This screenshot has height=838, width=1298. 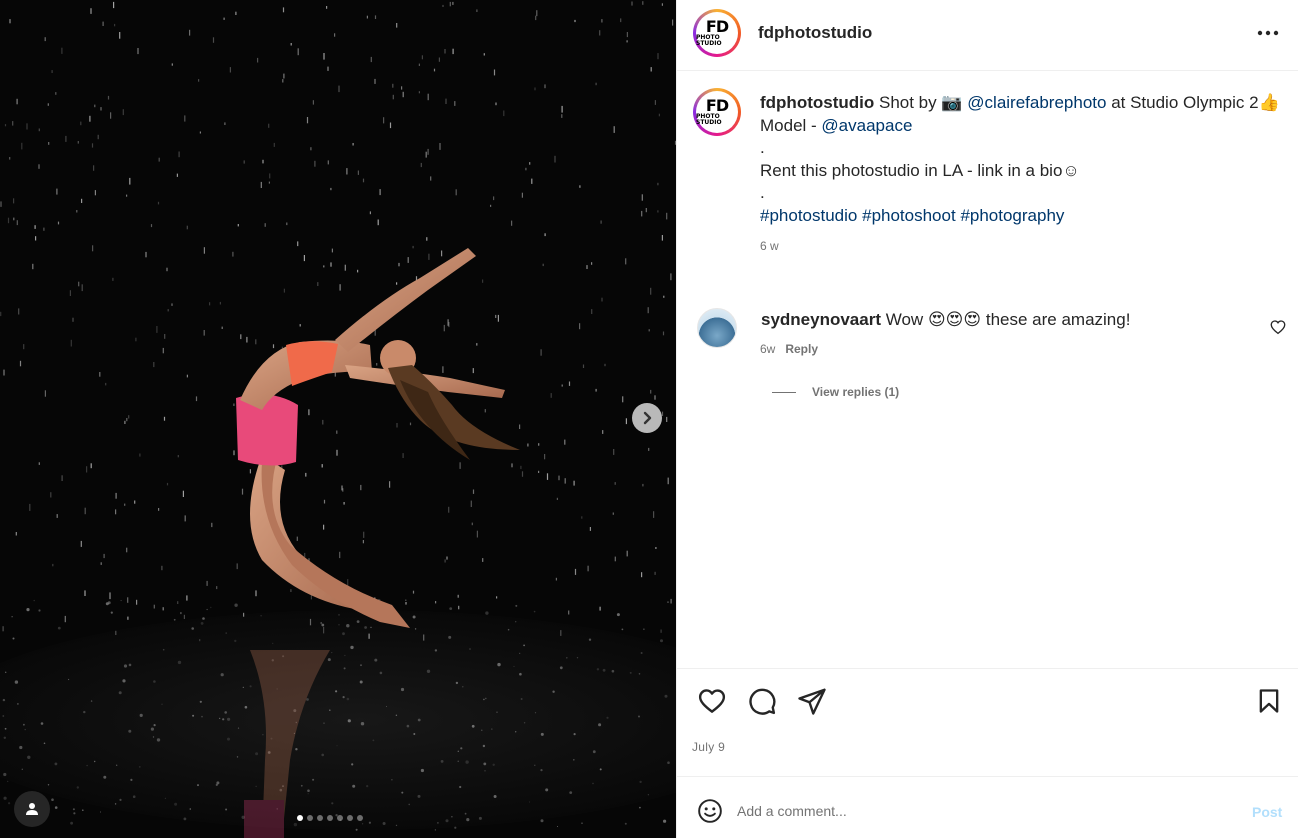 I want to click on author-avatar: FD PHOTO STUDIO, so click(x=717, y=33).